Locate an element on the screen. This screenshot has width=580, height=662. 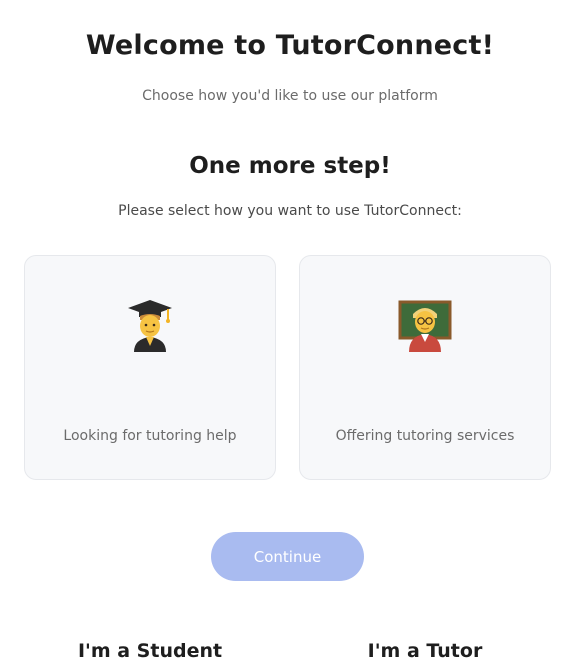
teacher-icon is located at coordinates (425, 324).